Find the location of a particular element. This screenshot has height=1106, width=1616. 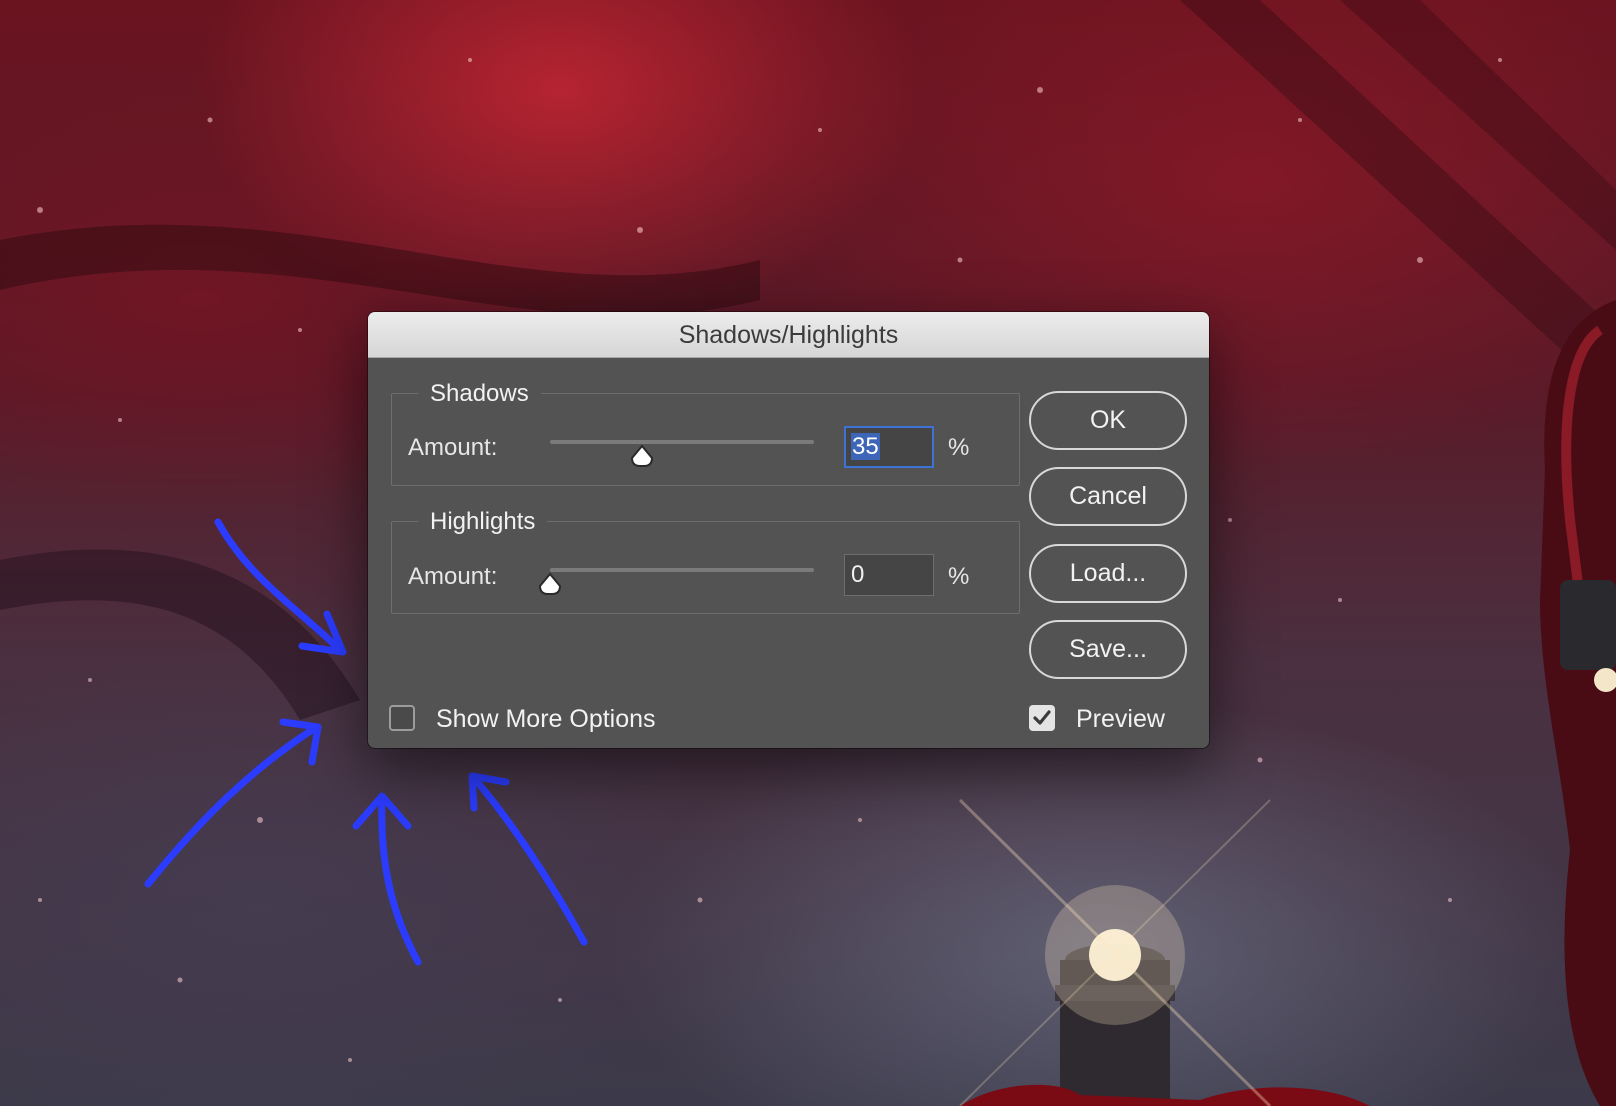

ok-button: OK is located at coordinates (1108, 420).